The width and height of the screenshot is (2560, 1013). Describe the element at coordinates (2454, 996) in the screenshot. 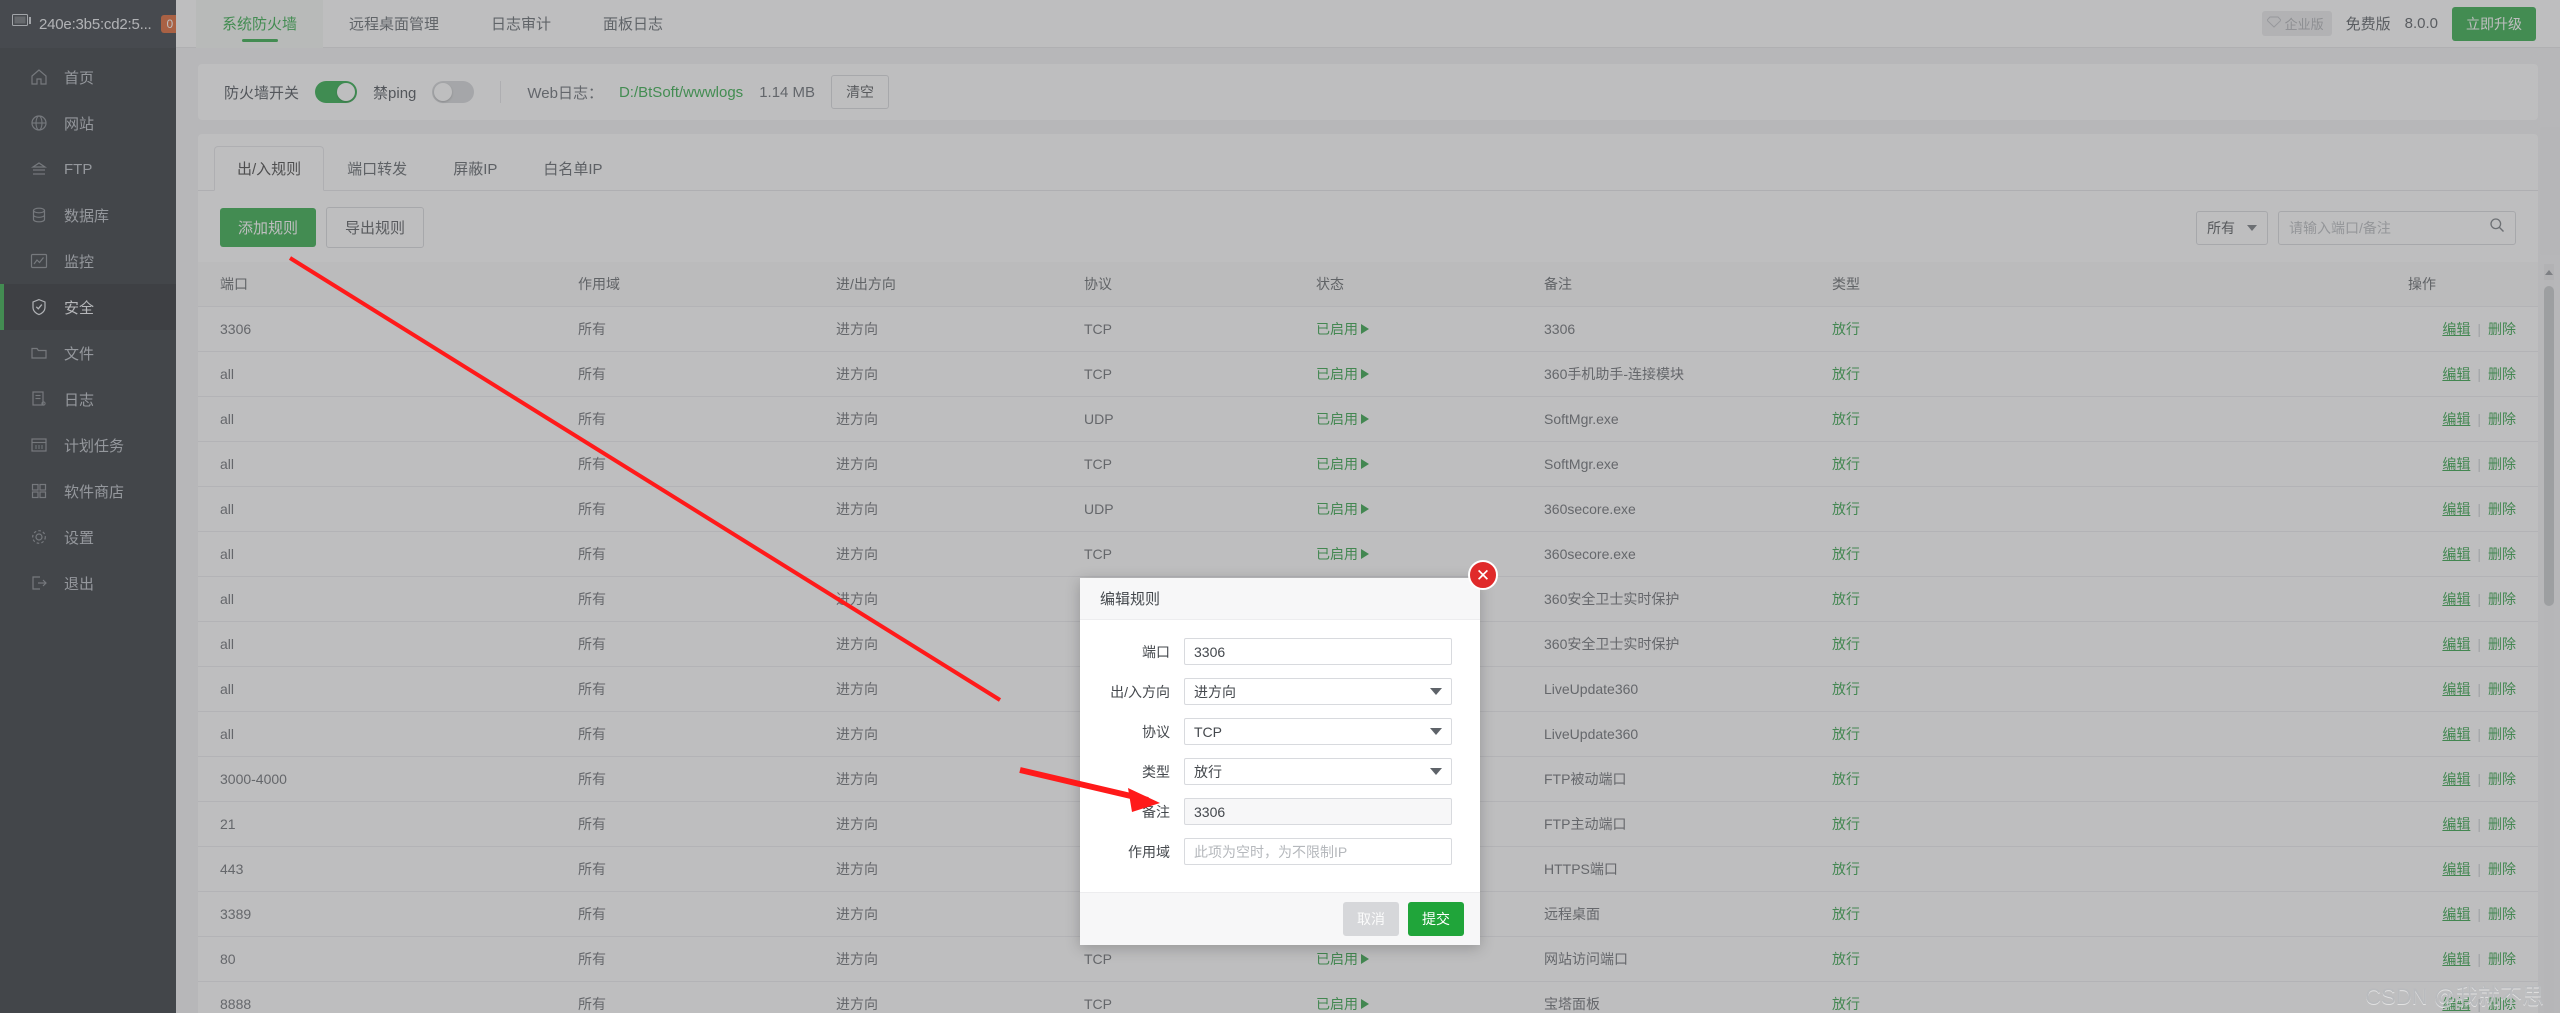

I see `watermark: CSDN @我就不思` at that location.